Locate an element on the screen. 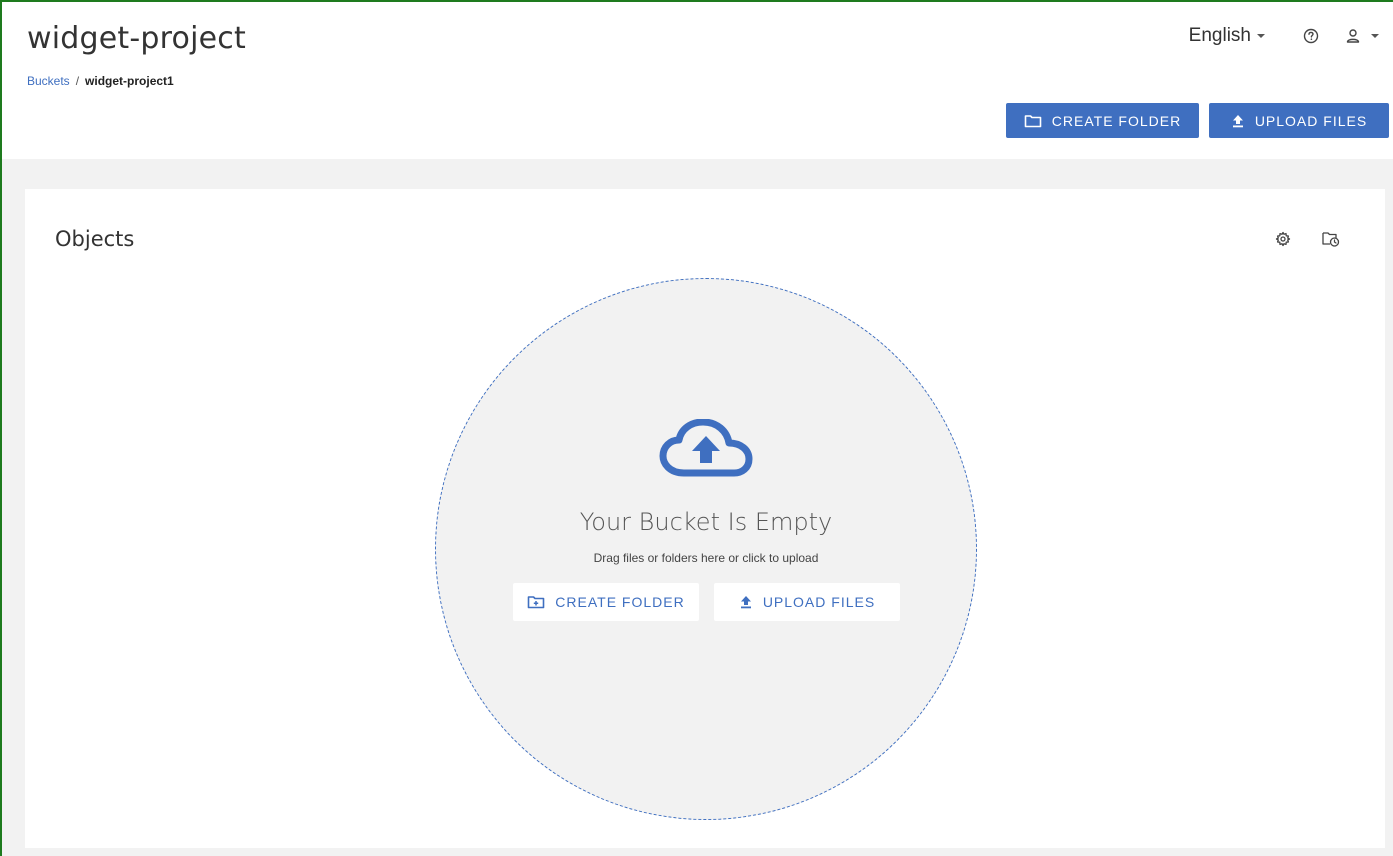 The height and width of the screenshot is (856, 1393). breadcrumb: Buckets / widget-project1 is located at coordinates (100, 81).